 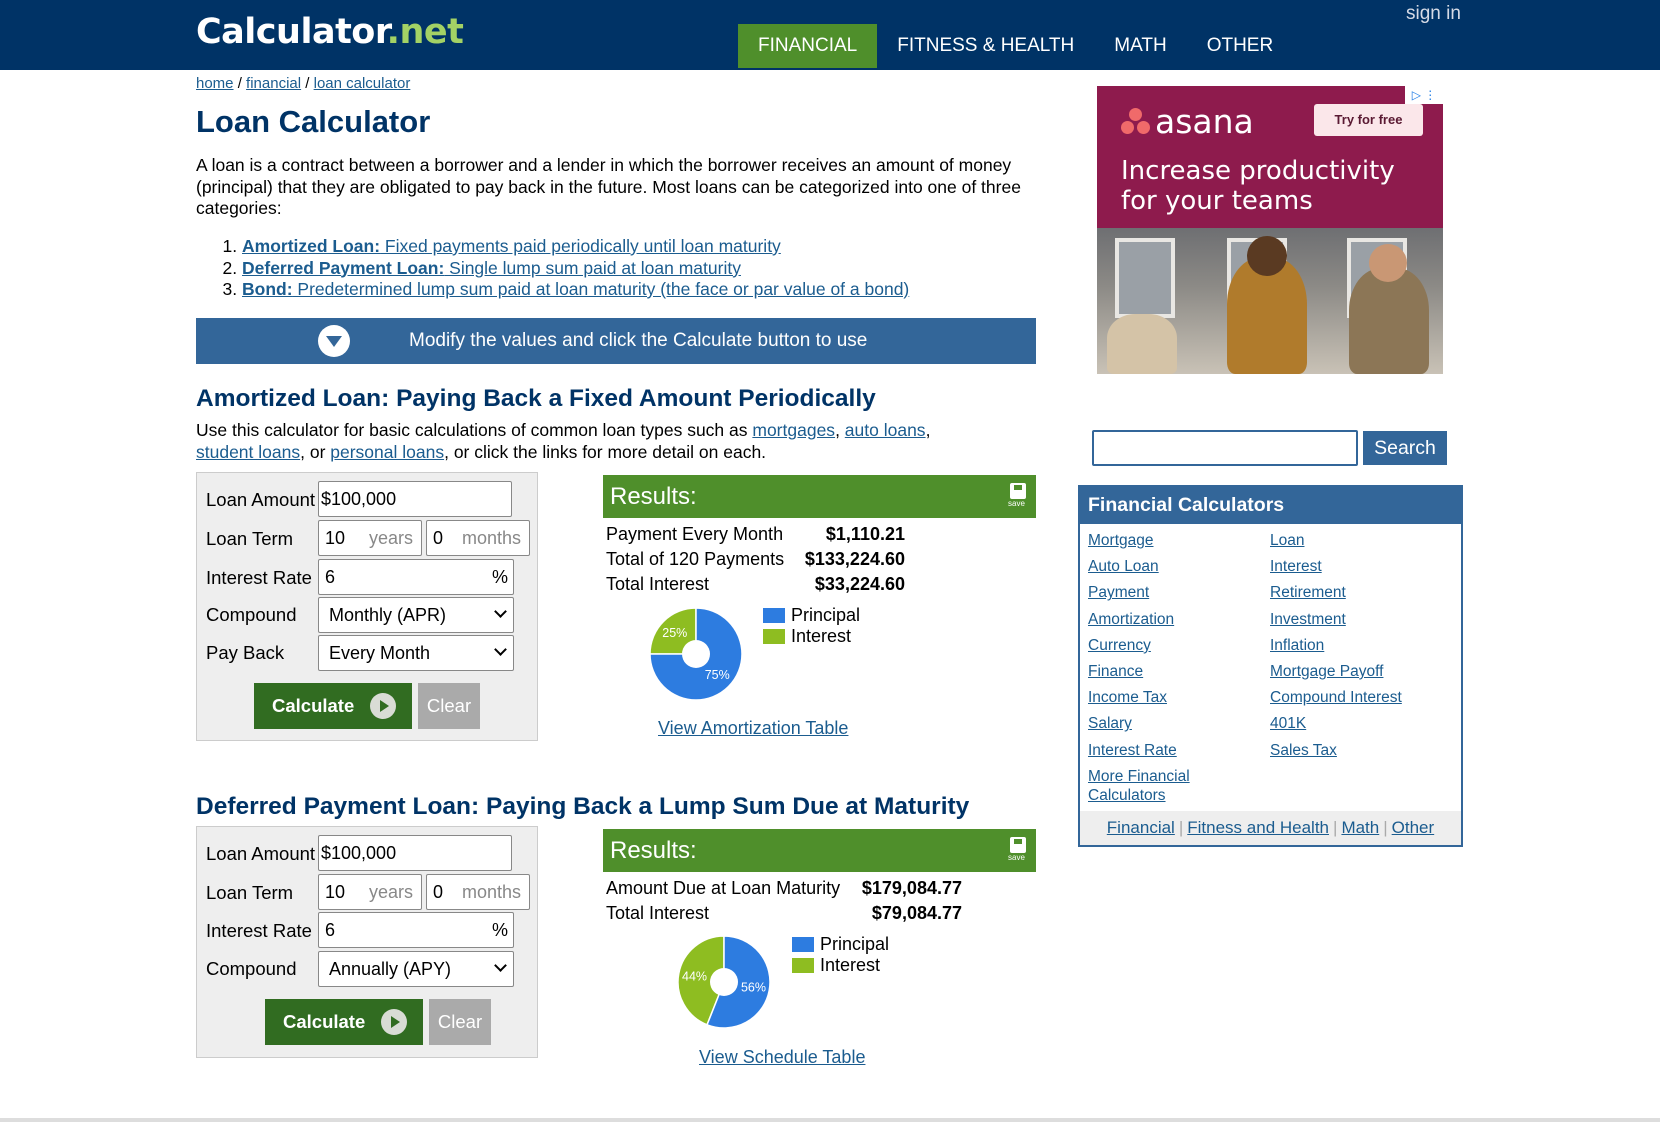 I want to click on sign-in-link: sign in, so click(x=1433, y=14).